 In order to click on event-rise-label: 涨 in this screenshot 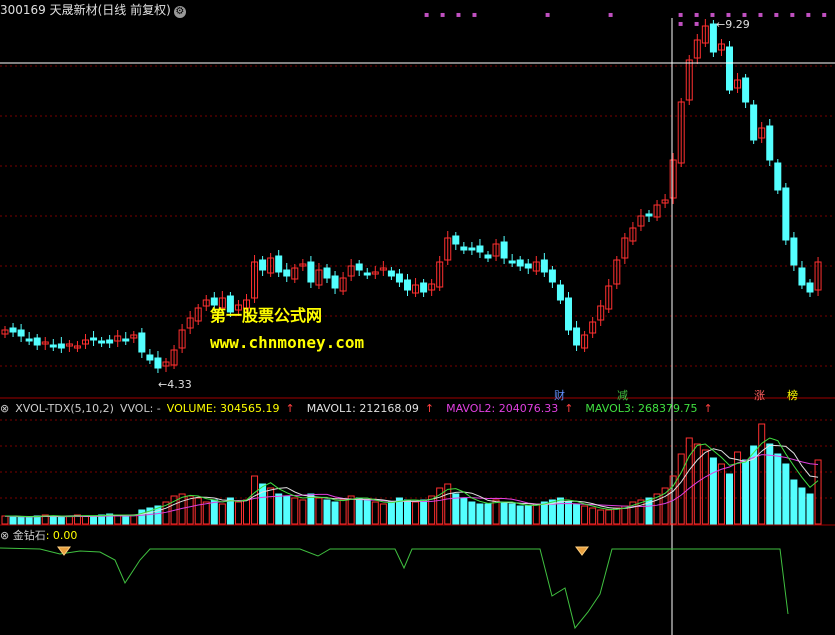, I will do `click(759, 395)`.